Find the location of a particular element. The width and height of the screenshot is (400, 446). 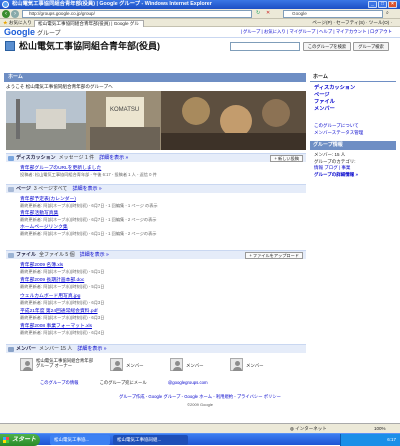

sidebar-home: ホーム is located at coordinates (353, 77).